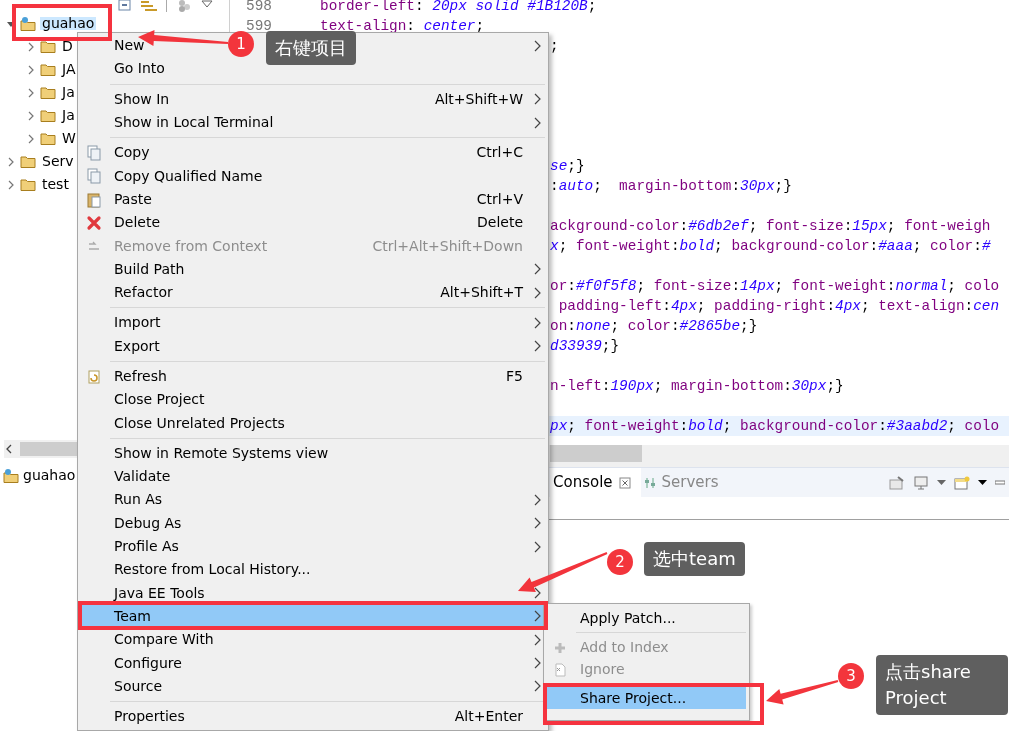  I want to click on shortcut-text: Alt+Shift+W, so click(479, 99).